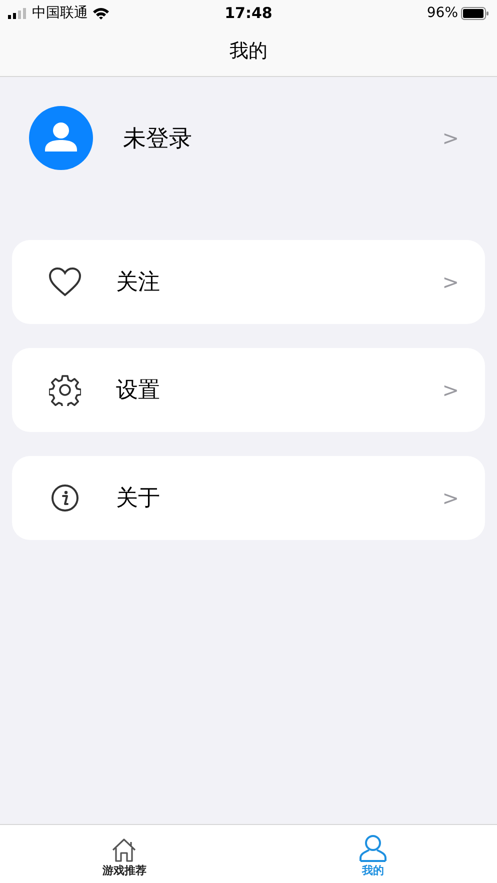 The height and width of the screenshot is (883, 497). Describe the element at coordinates (18, 13) in the screenshot. I see `signal-icon` at that location.